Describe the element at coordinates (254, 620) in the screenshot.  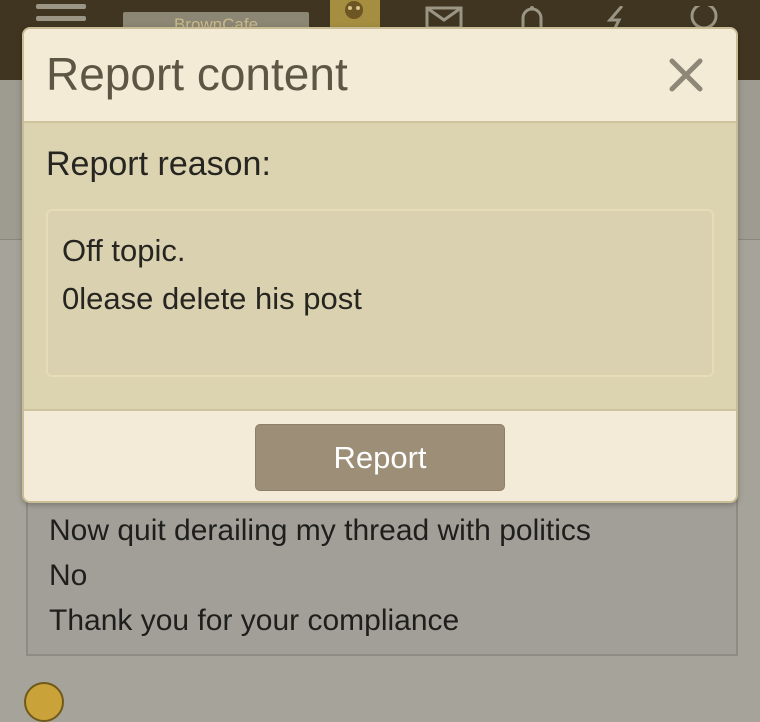
I see `post-line: Thank you for your compliance` at that location.